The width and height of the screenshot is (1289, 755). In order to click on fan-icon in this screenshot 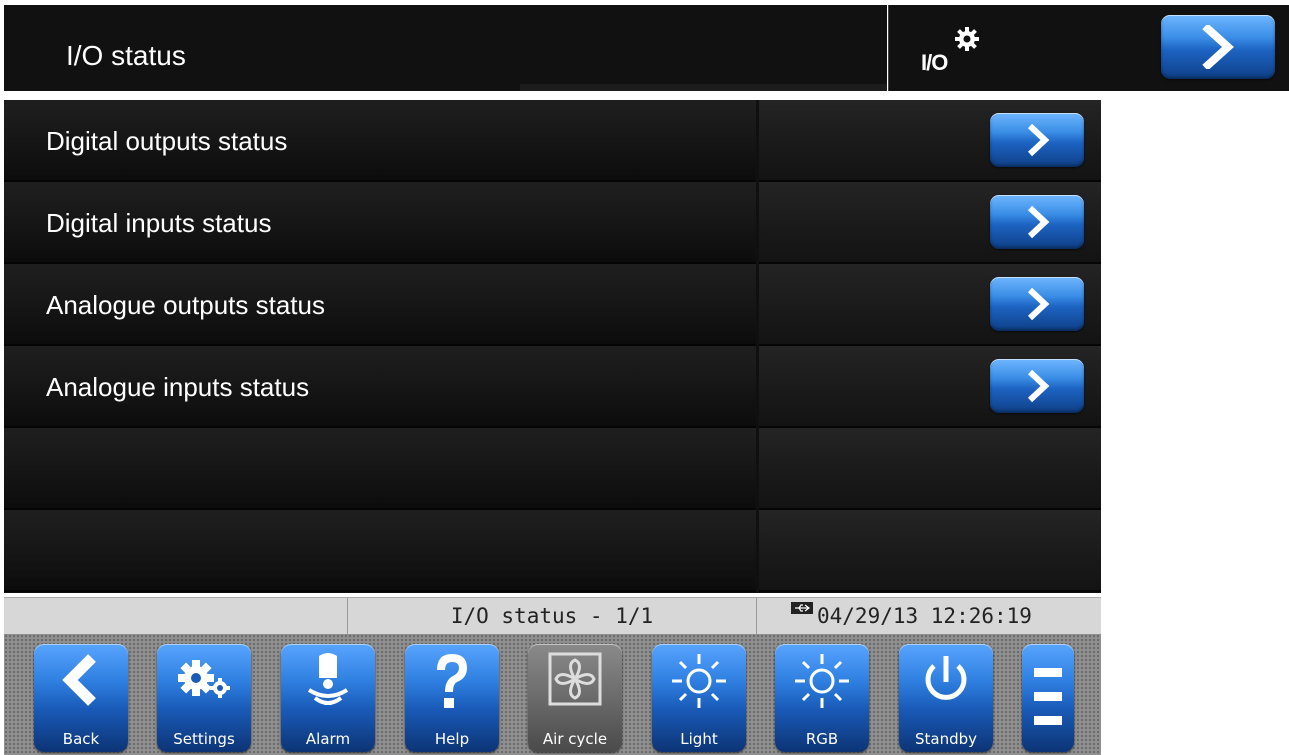, I will do `click(575, 679)`.